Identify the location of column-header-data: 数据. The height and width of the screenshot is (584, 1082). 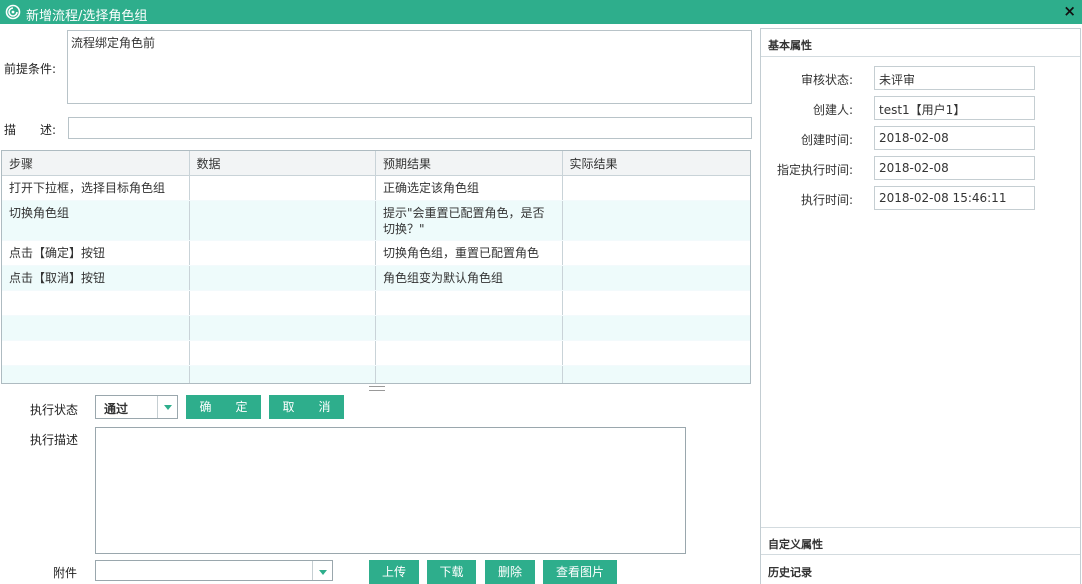
(283, 163).